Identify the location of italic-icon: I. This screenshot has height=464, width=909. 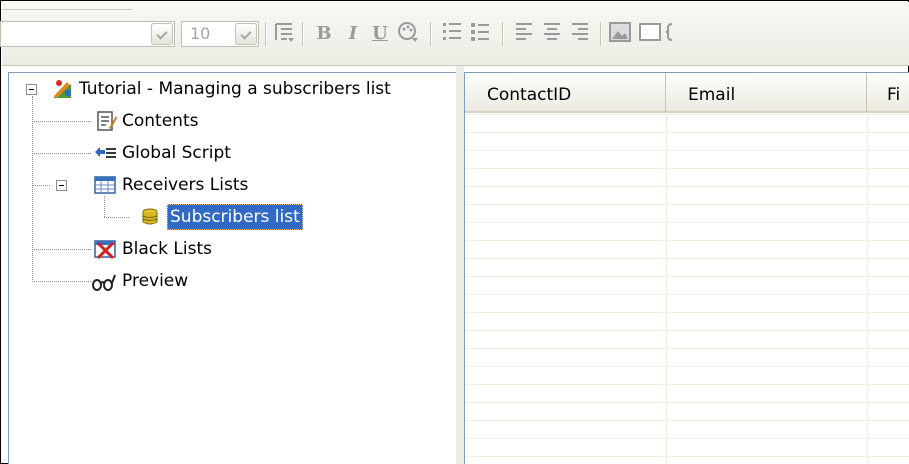
(353, 34).